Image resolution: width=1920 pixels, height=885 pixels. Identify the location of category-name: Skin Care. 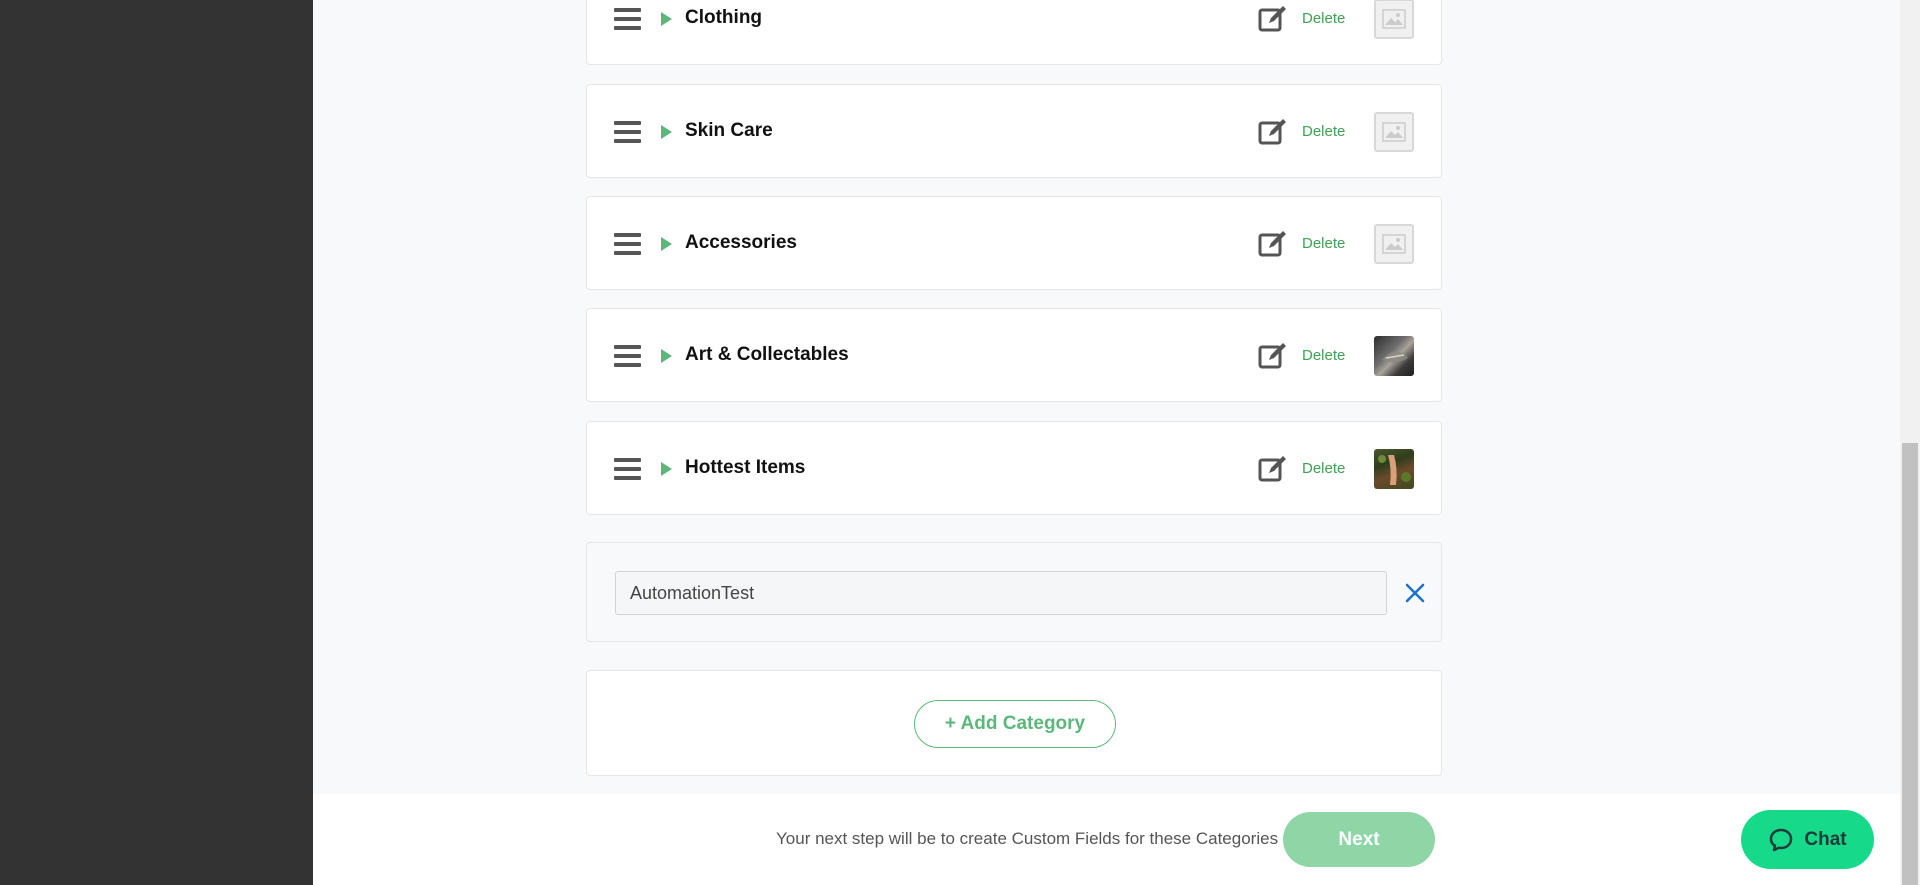
(729, 130).